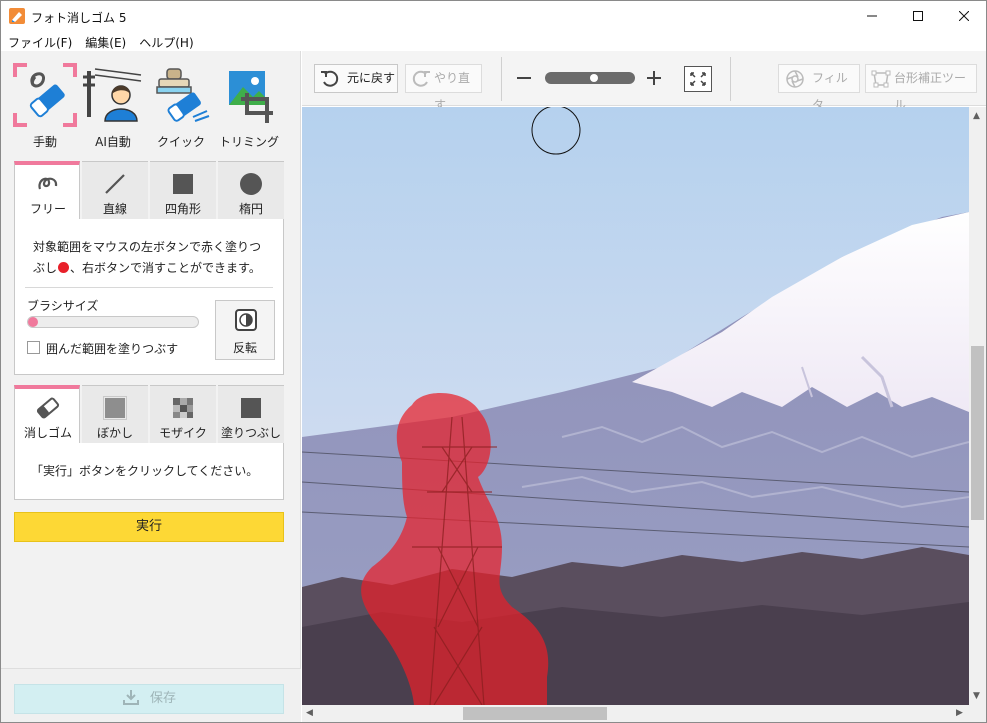 This screenshot has height=723, width=987. I want to click on save-button: 保存, so click(149, 699).